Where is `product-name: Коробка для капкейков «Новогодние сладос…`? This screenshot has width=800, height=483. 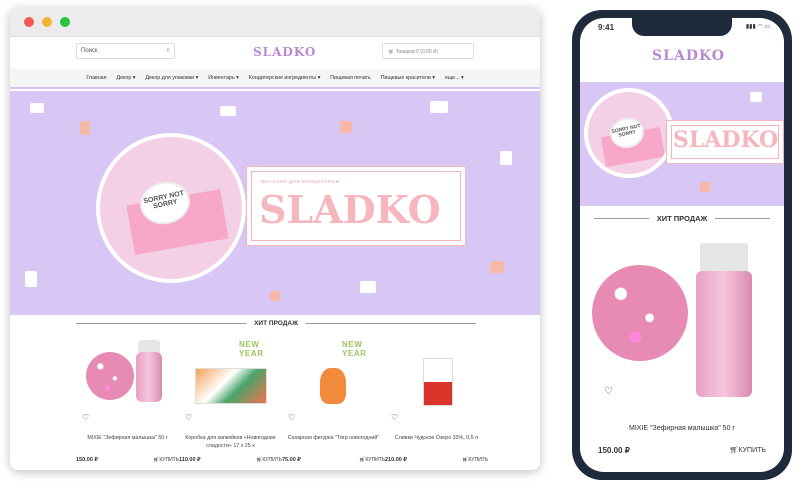 product-name: Коробка для капкейков «Новогодние сладос… is located at coordinates (230, 442).